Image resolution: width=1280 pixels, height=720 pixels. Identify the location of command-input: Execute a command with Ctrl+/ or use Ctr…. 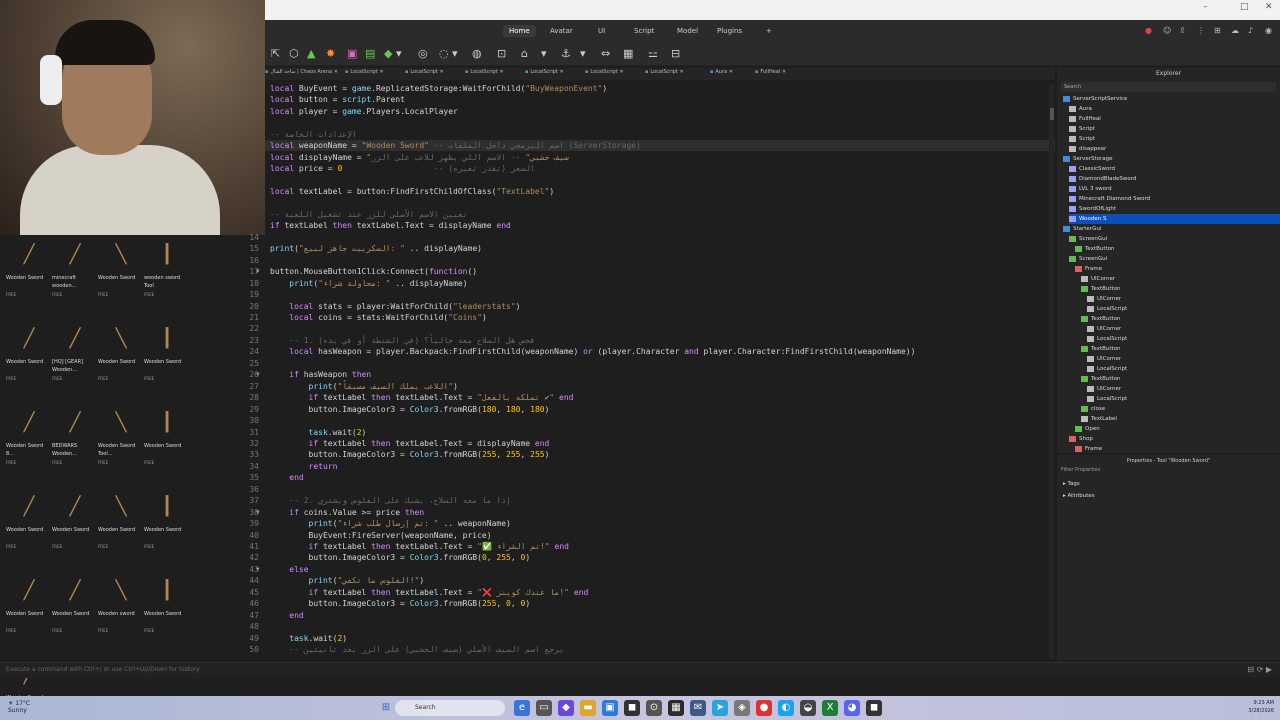
(103, 669).